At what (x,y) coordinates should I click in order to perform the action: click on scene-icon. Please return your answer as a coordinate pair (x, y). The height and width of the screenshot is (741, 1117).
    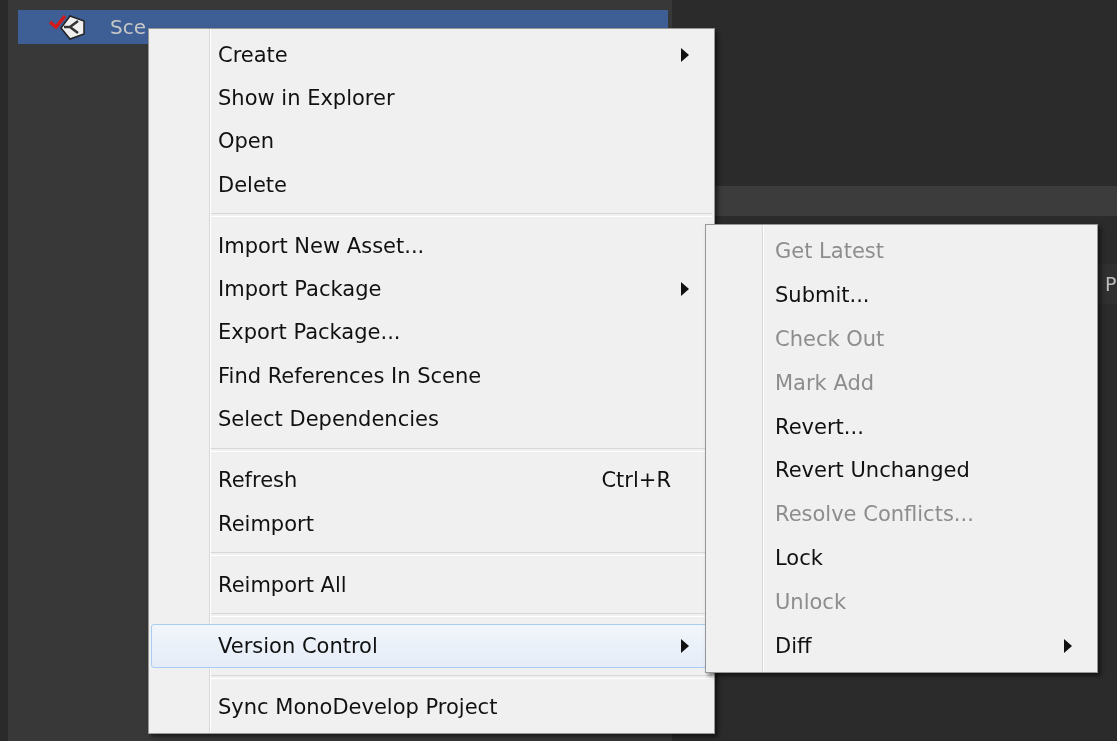
    Looking at the image, I should click on (68, 27).